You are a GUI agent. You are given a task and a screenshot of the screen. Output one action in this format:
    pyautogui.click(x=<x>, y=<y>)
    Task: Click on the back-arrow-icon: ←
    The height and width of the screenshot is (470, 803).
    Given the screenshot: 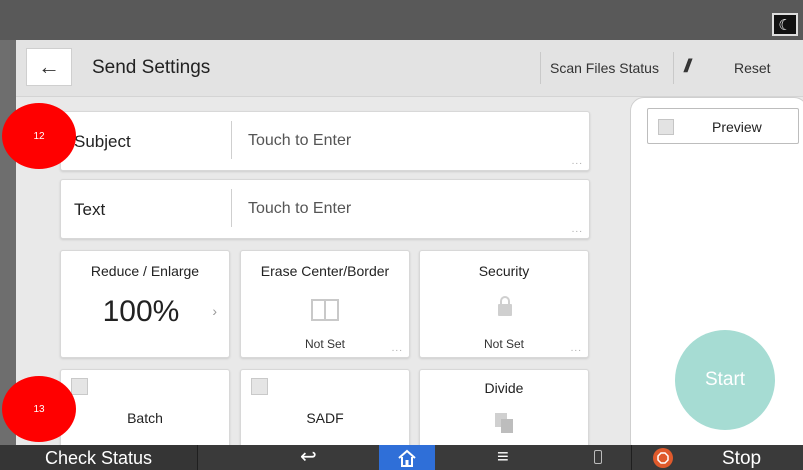 What is the action you would take?
    pyautogui.click(x=49, y=66)
    